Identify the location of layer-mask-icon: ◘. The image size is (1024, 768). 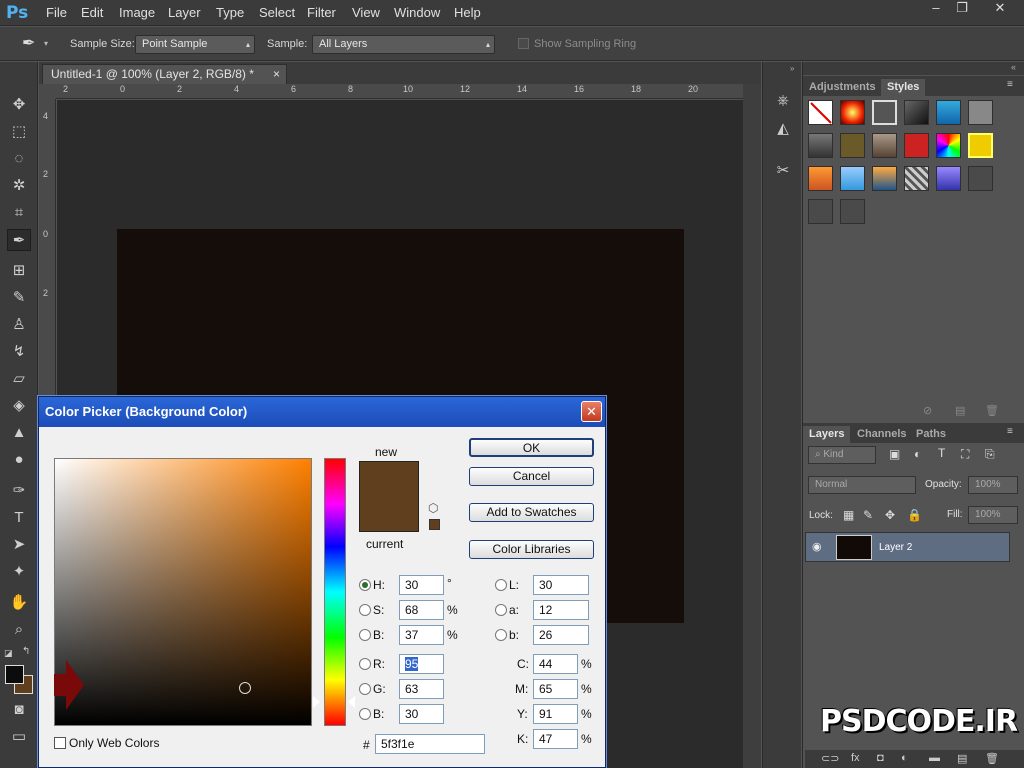
(880, 758).